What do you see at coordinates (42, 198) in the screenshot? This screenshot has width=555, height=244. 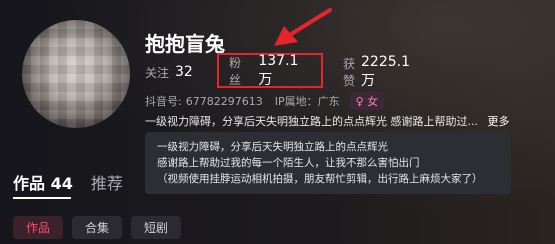 I see `active-tab-indicator` at bounding box center [42, 198].